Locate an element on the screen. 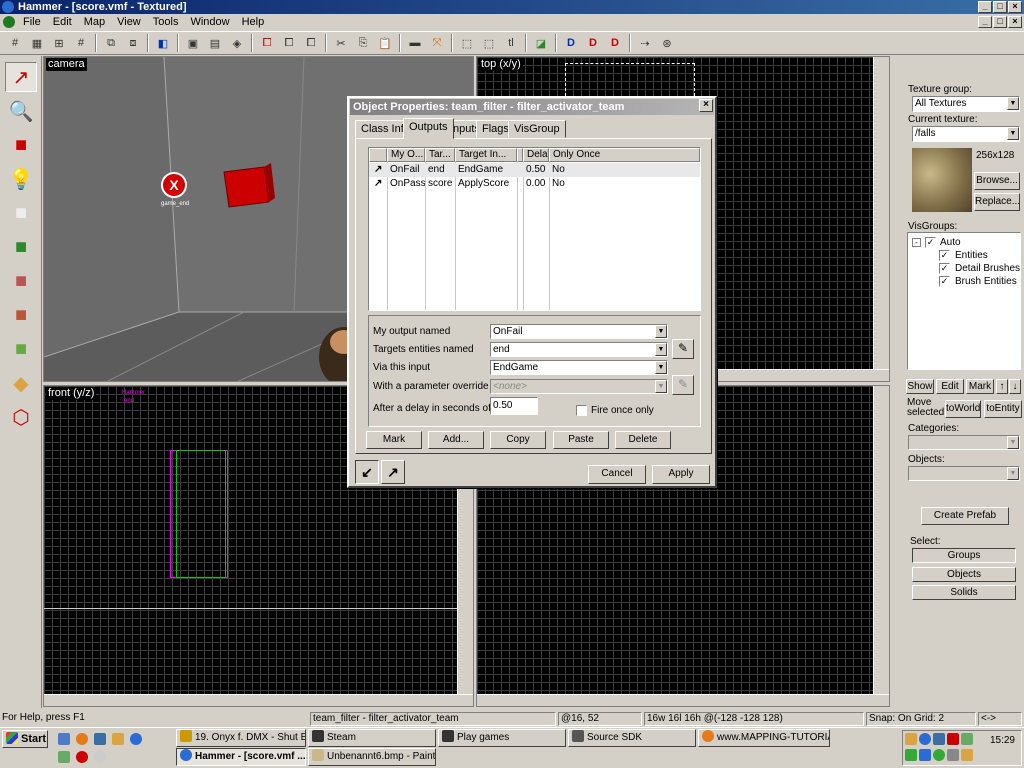 The width and height of the screenshot is (1024, 768). mdi-close-button: × is located at coordinates (1015, 22).